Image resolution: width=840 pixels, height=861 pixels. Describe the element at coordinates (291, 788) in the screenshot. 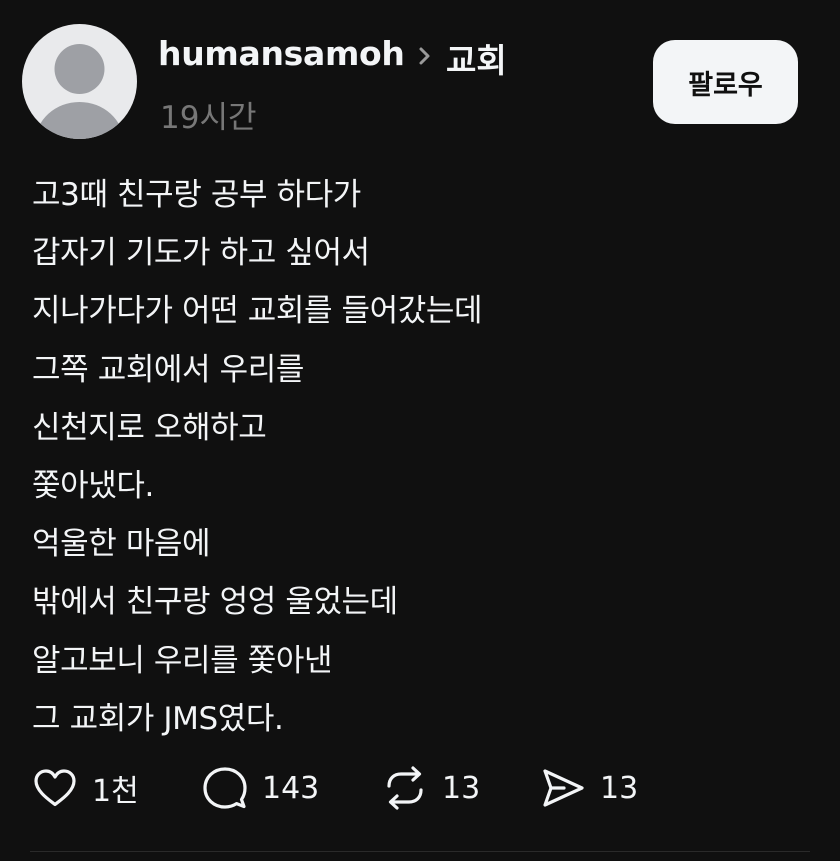

I see `comment-count: 143` at that location.